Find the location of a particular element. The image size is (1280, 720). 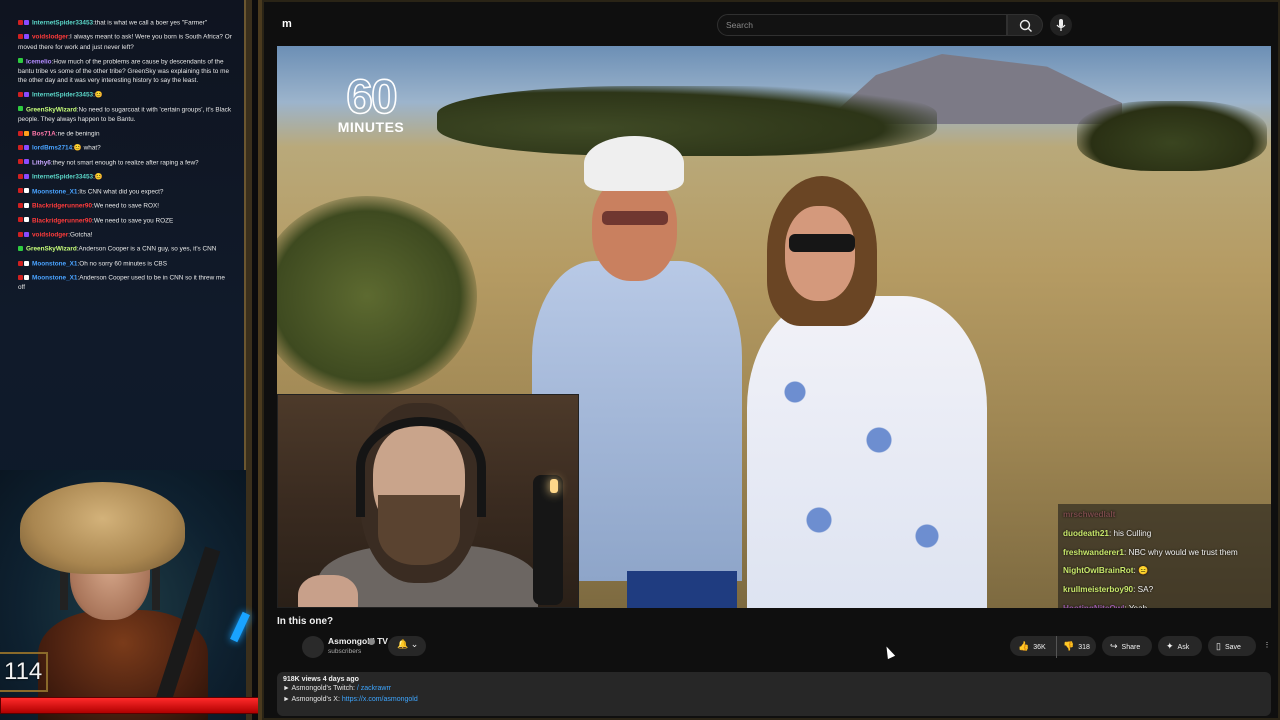

reactor-hand is located at coordinates (328, 591).